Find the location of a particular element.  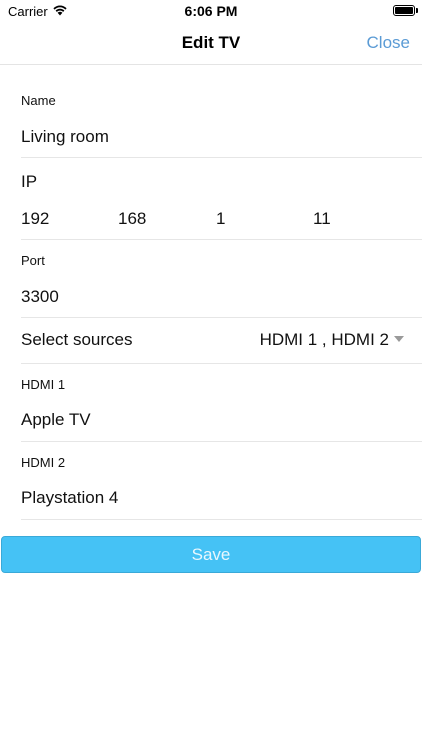

hdmi2-input: Playstation 4 is located at coordinates (69, 498).